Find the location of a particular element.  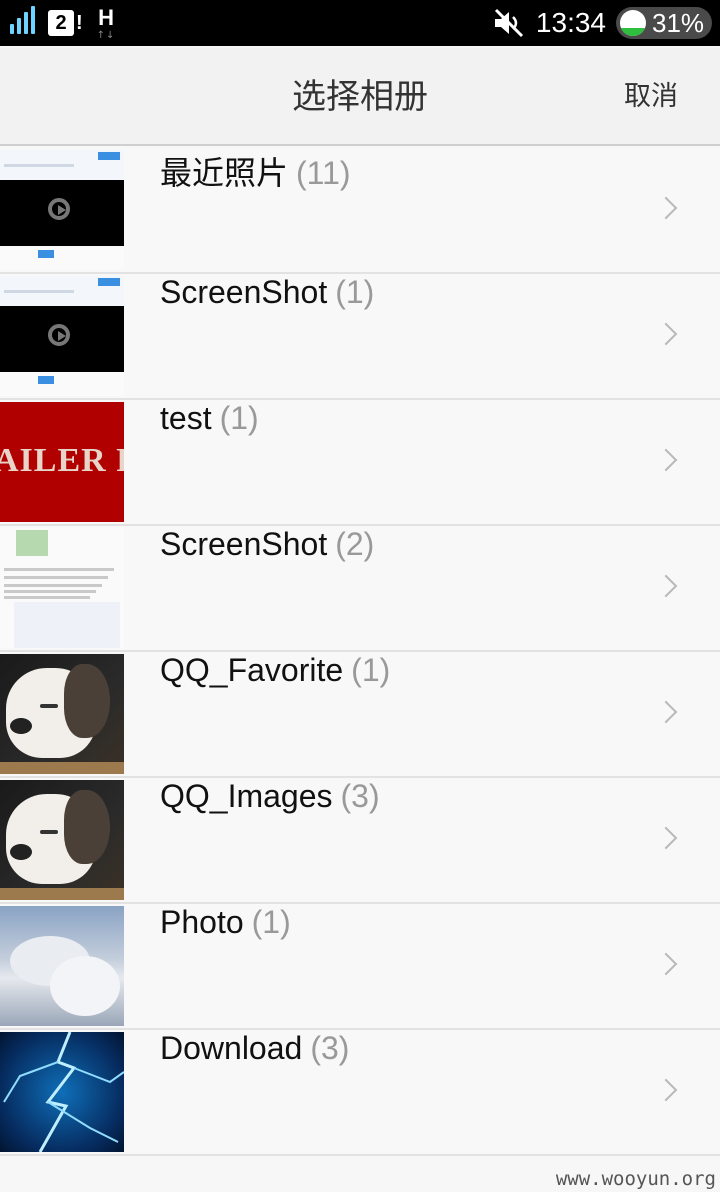

album-name: QQ_Images is located at coordinates (246, 796).